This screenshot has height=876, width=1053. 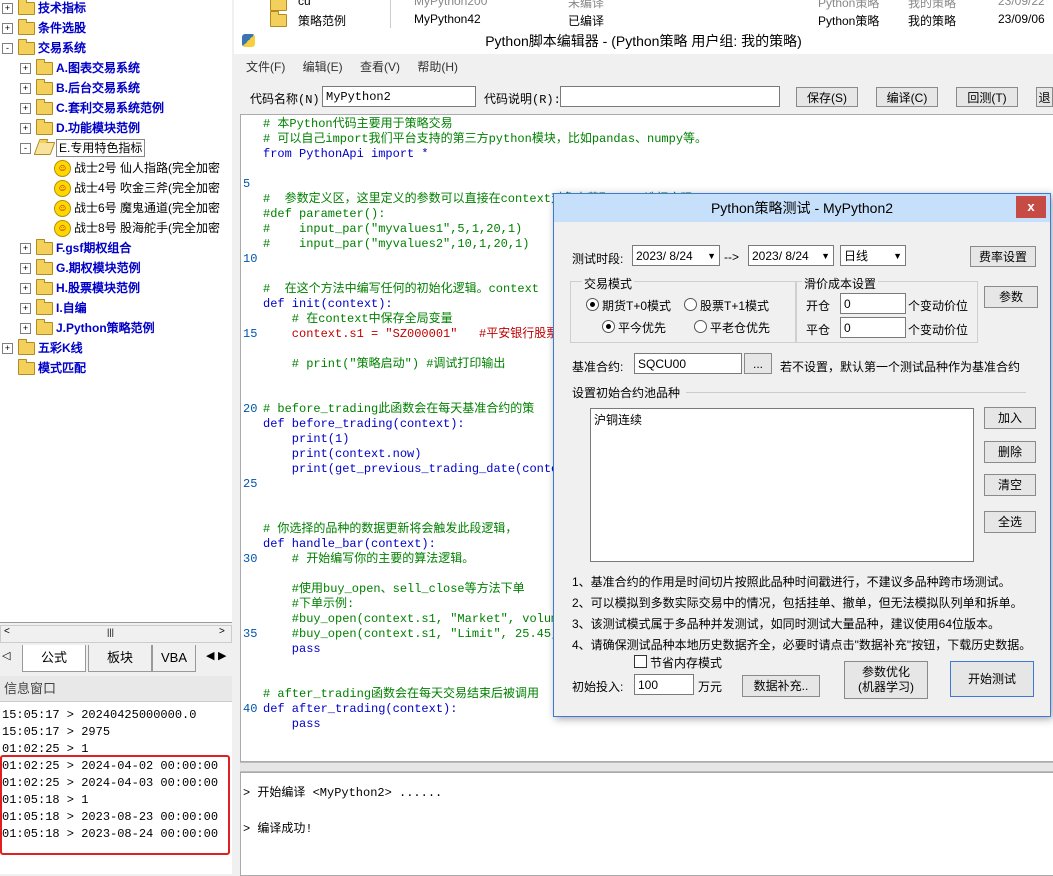 I want to click on compile-output: > 开始编译 <MyPython2> ...... > 编译成功!, so click(x=646, y=824).